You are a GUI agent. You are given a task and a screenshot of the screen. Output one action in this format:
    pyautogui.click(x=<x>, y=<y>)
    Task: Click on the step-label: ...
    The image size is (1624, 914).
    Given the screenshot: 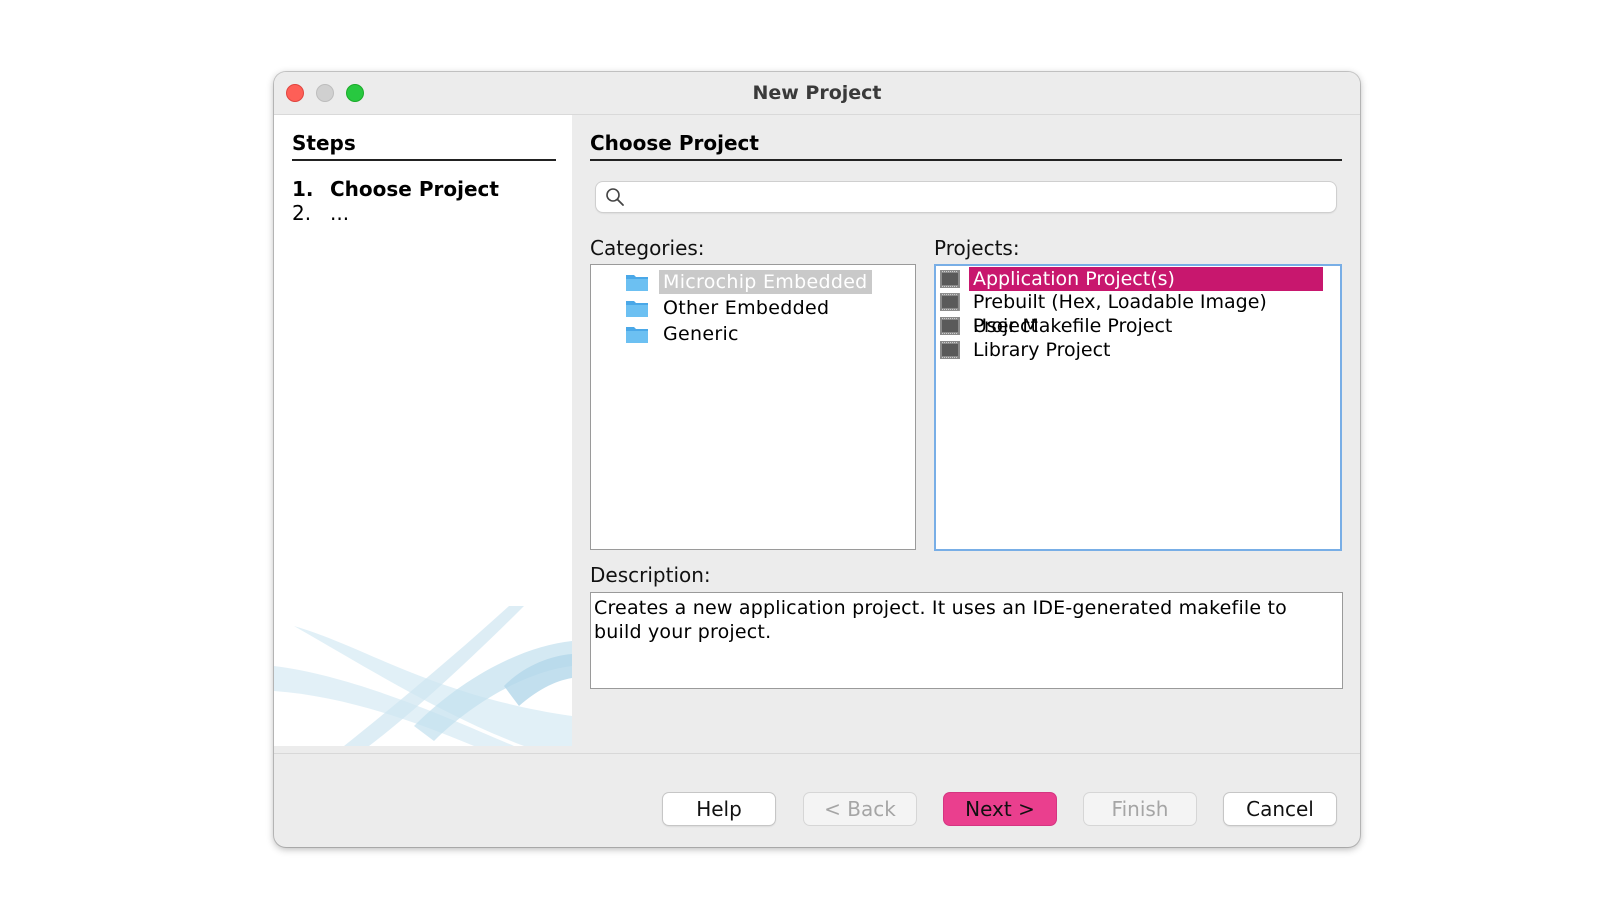 What is the action you would take?
    pyautogui.click(x=340, y=213)
    